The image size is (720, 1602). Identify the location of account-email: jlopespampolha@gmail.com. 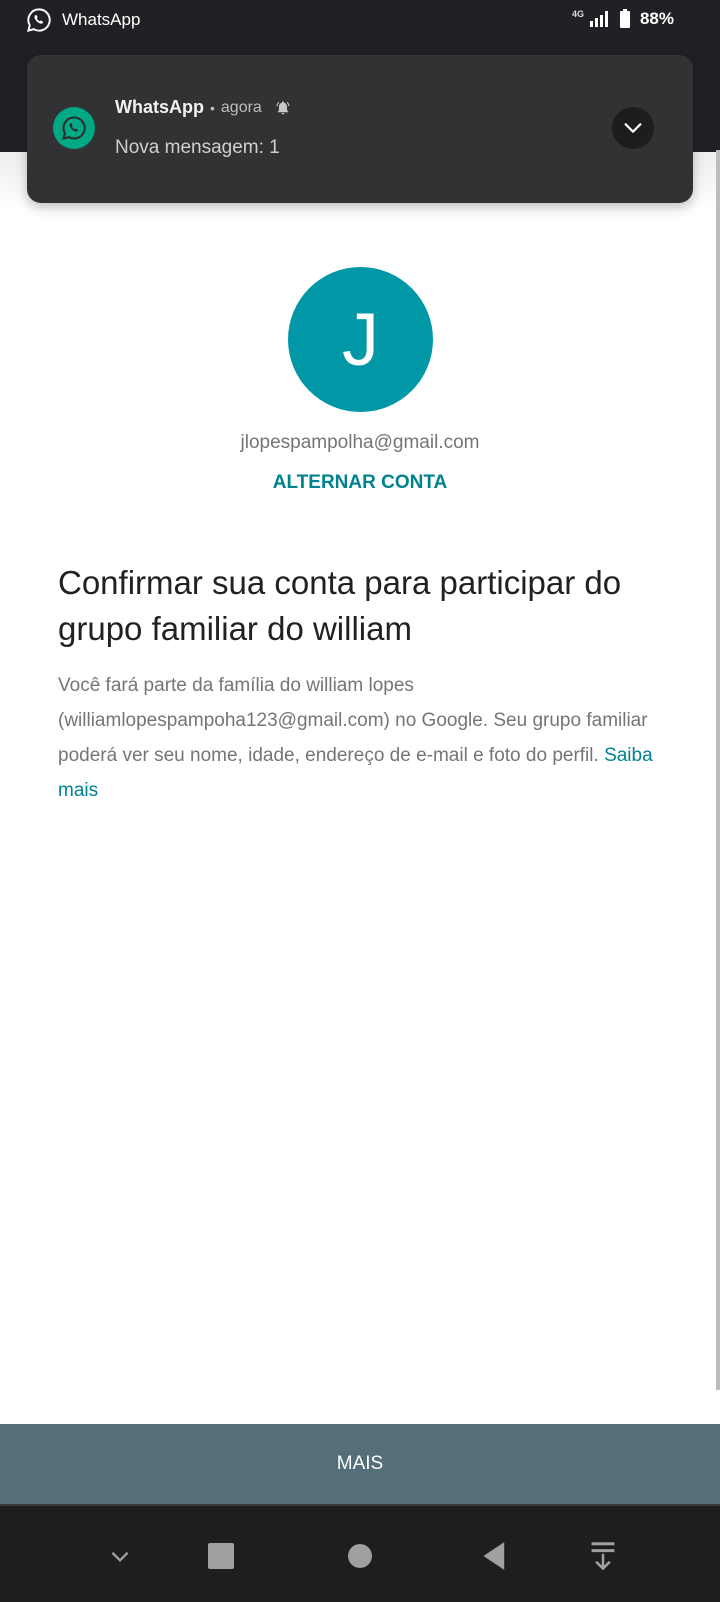
(360, 442).